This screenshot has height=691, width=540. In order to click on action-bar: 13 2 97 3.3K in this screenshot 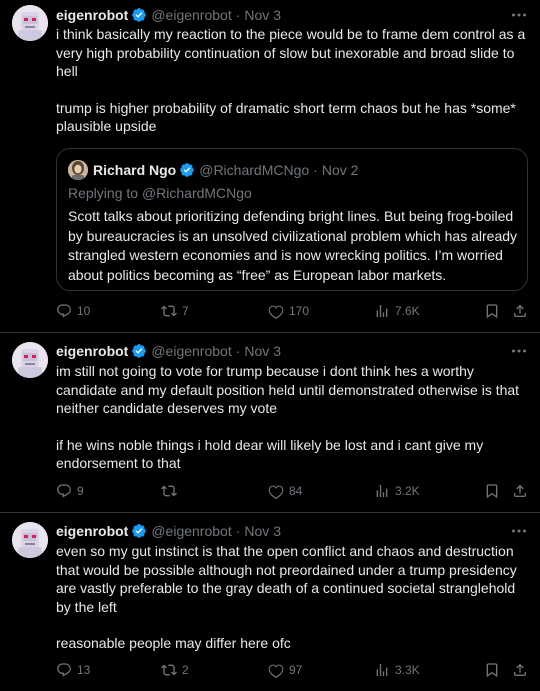, I will do `click(292, 670)`.